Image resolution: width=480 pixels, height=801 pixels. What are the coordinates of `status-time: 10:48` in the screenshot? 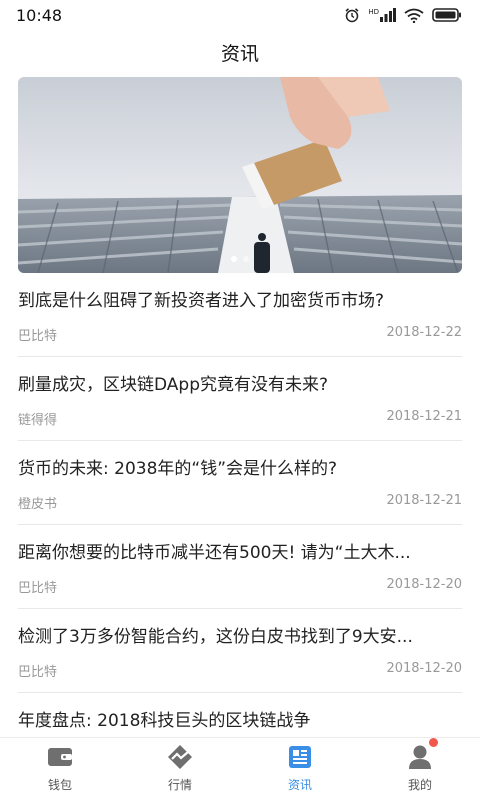 It's located at (39, 15).